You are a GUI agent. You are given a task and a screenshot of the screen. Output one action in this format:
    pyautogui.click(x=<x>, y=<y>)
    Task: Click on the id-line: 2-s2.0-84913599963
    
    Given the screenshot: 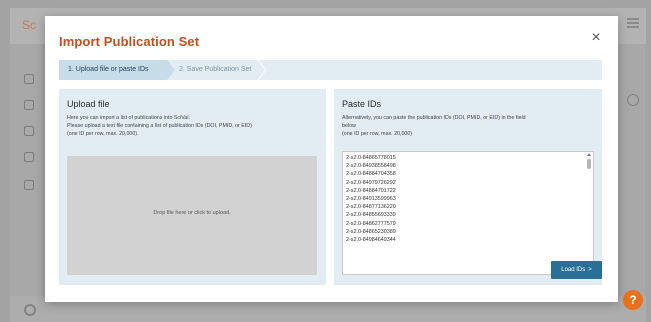 What is the action you would take?
    pyautogui.click(x=371, y=199)
    